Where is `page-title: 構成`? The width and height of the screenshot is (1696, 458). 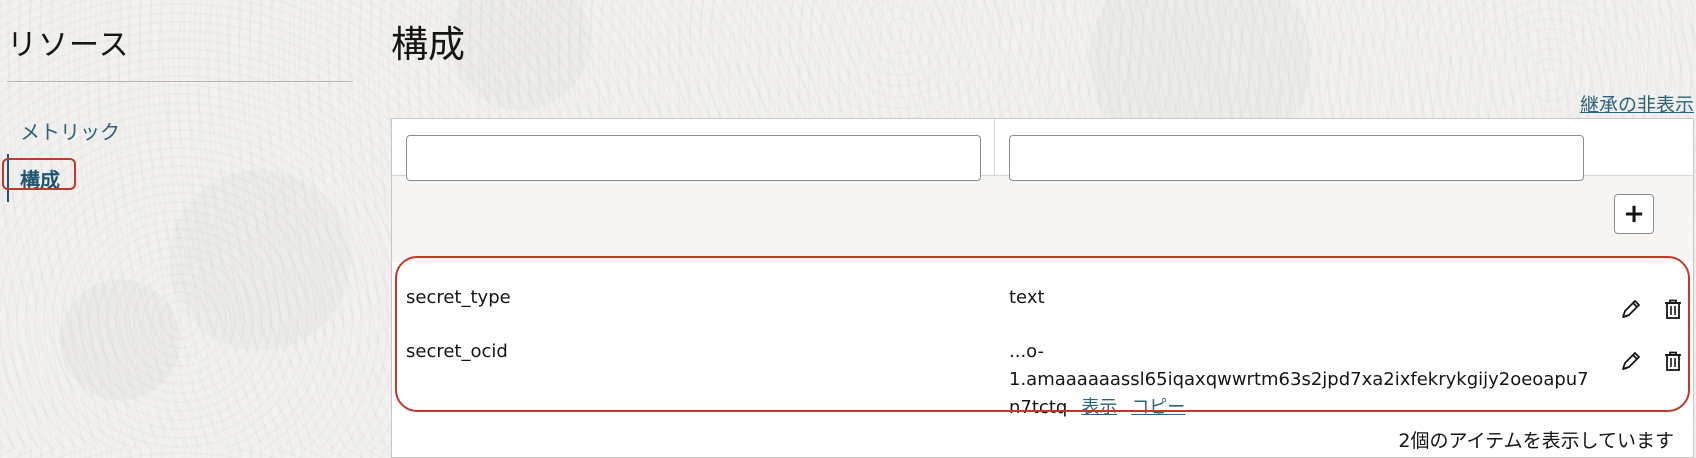 page-title: 構成 is located at coordinates (428, 44).